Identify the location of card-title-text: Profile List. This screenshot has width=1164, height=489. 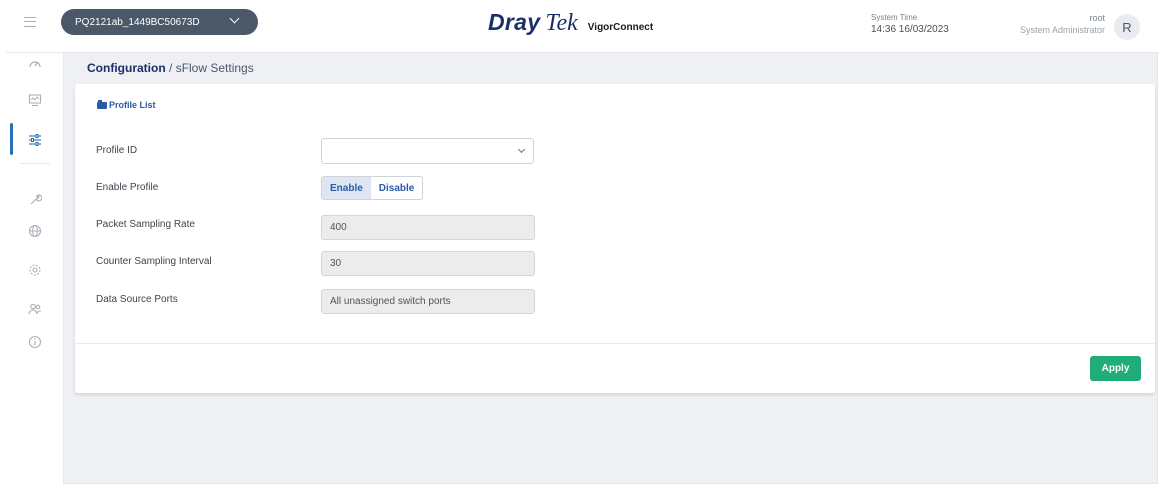
(132, 105).